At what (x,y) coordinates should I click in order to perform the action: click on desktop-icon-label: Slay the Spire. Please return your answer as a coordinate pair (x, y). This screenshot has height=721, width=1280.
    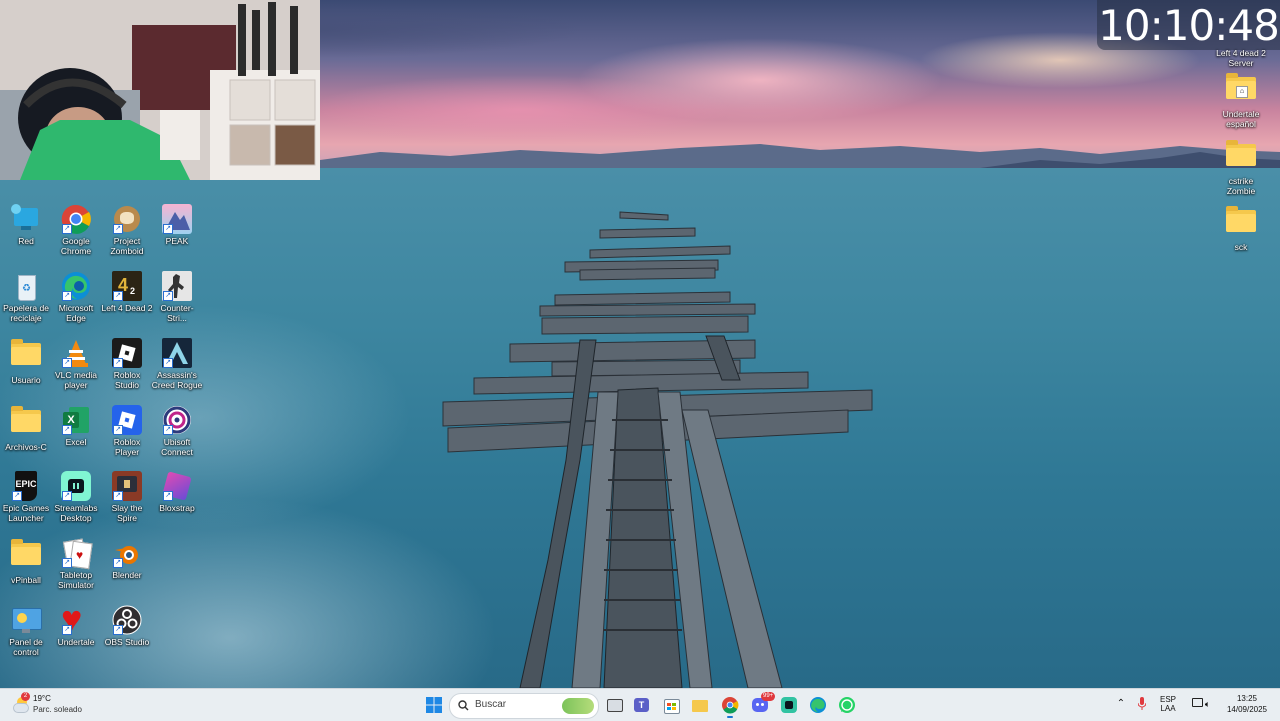
    Looking at the image, I should click on (127, 513).